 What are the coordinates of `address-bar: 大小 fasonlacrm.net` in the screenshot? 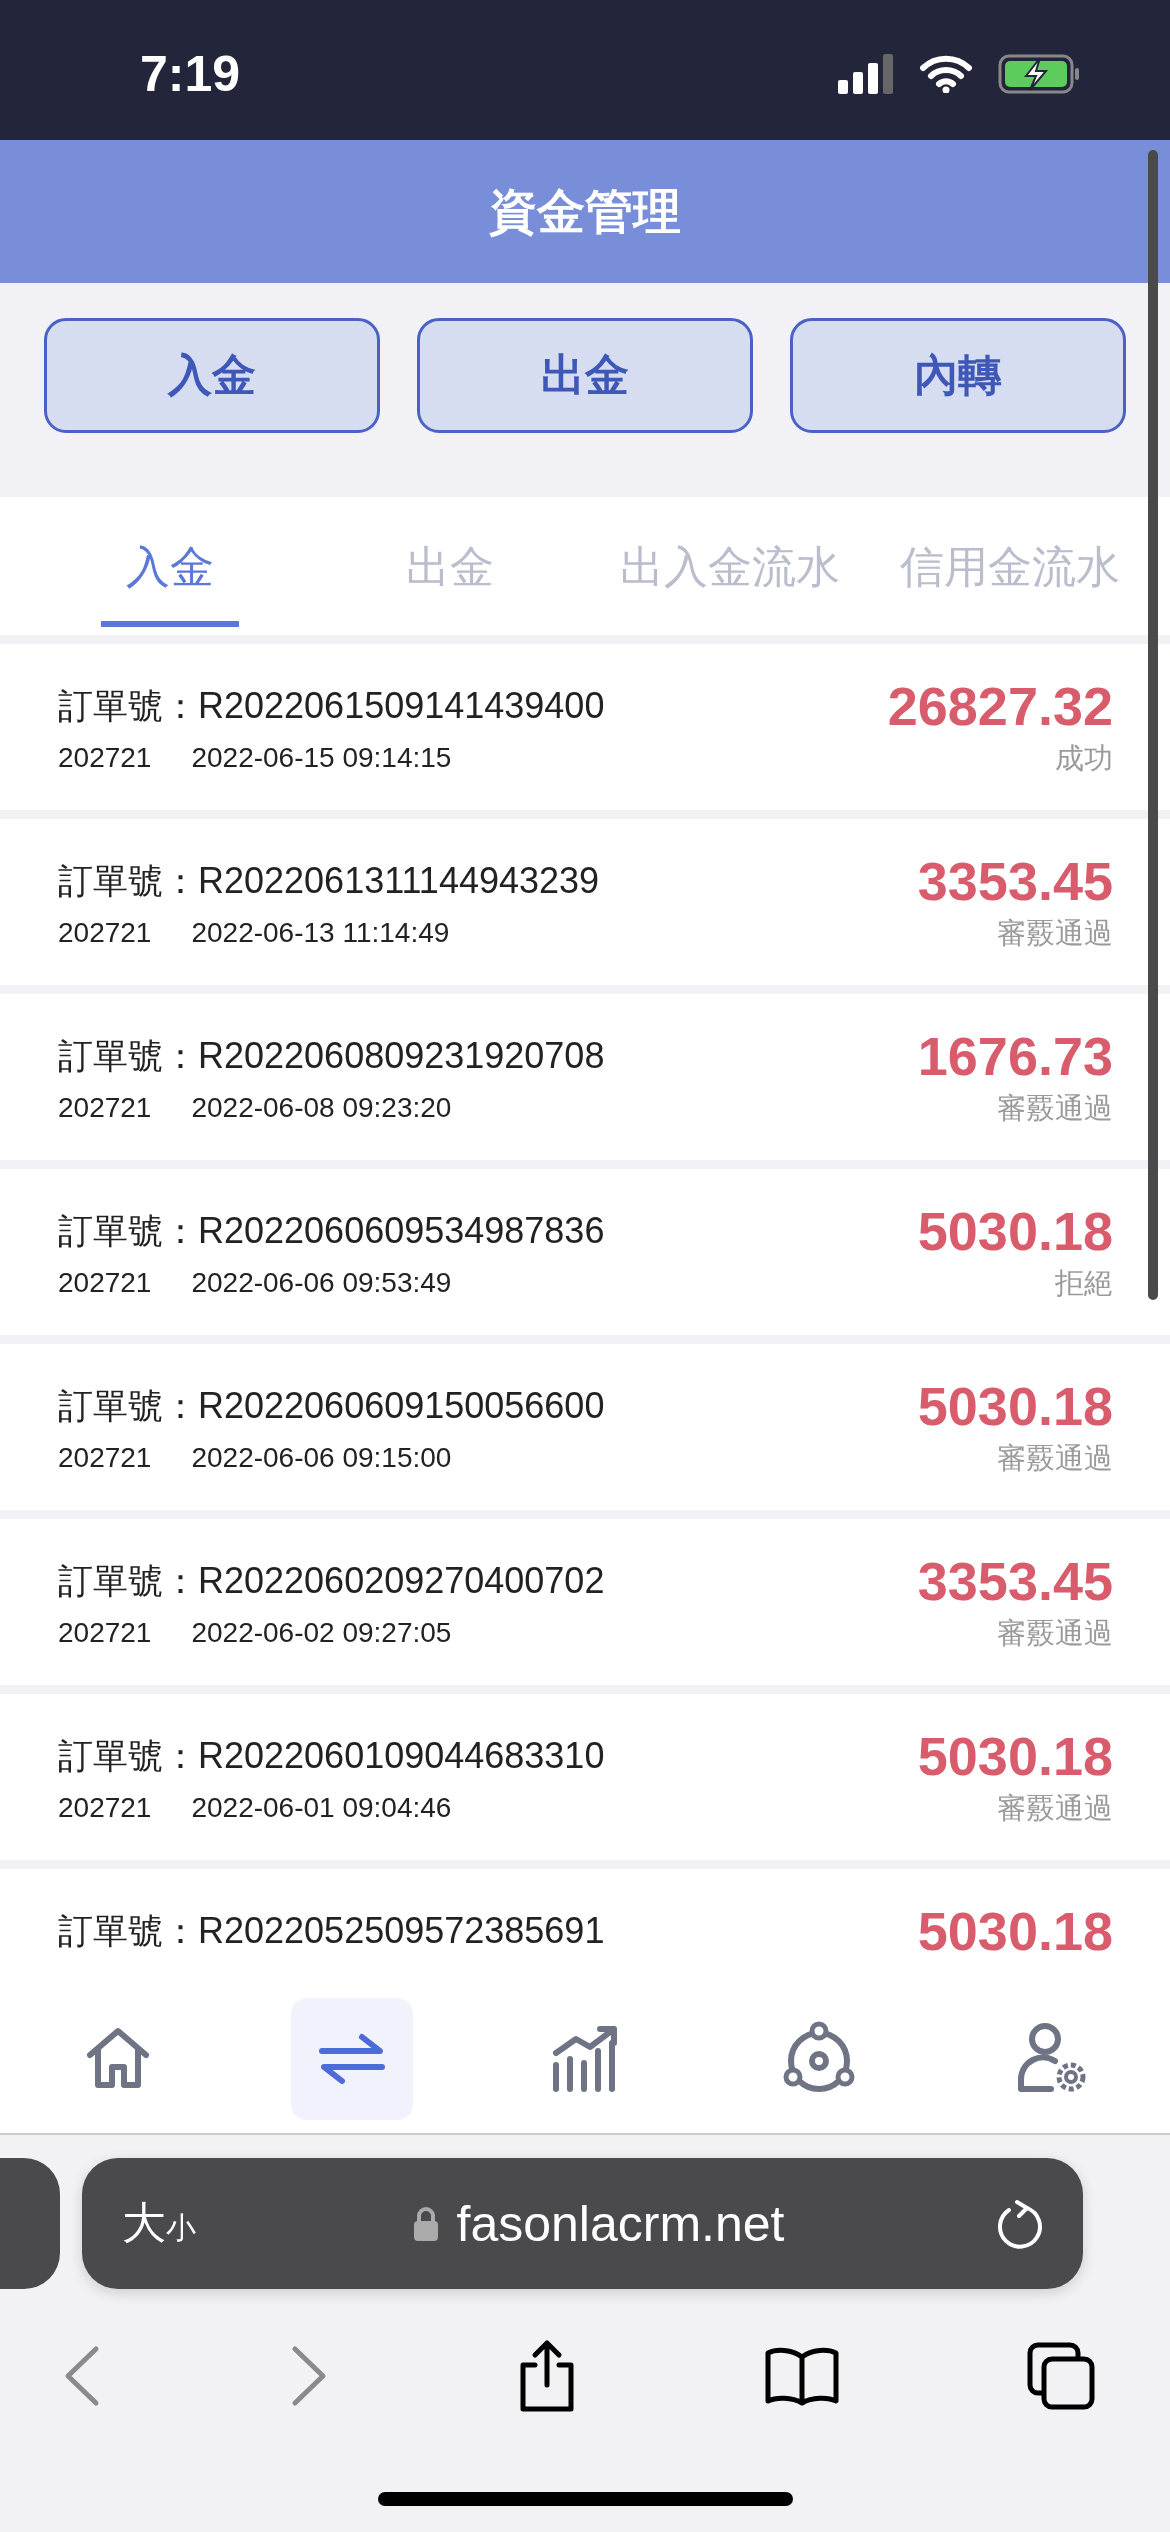 It's located at (582, 2223).